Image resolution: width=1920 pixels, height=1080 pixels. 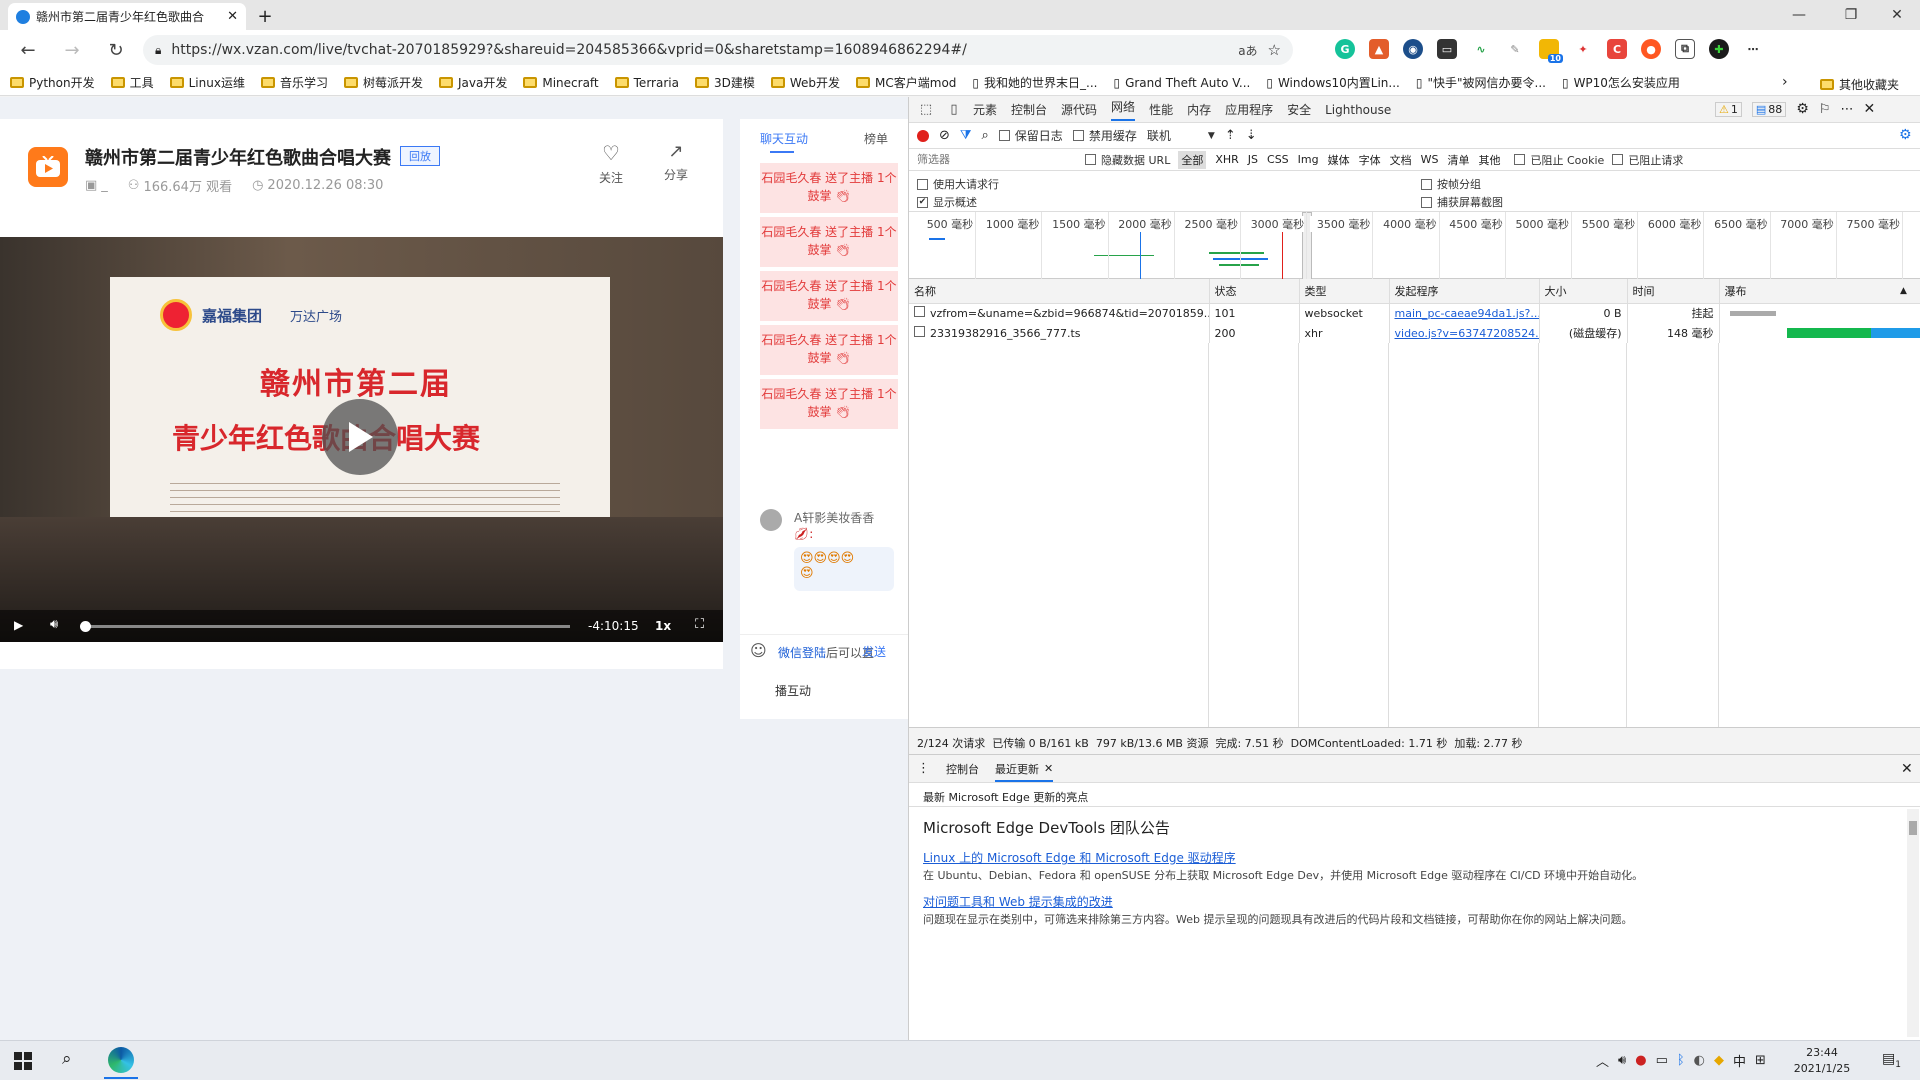 What do you see at coordinates (67, 1059) in the screenshot?
I see `search-taskbar-icon: ⌕` at bounding box center [67, 1059].